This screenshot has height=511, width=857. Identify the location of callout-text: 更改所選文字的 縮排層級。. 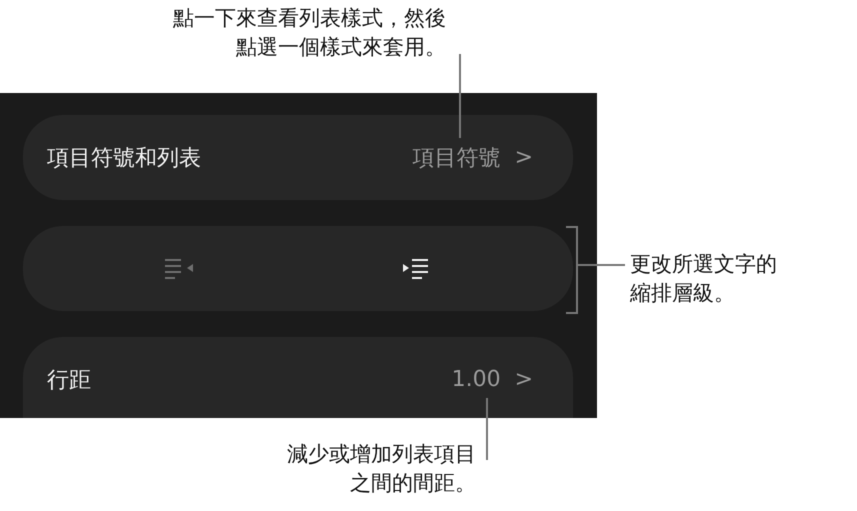
(703, 279).